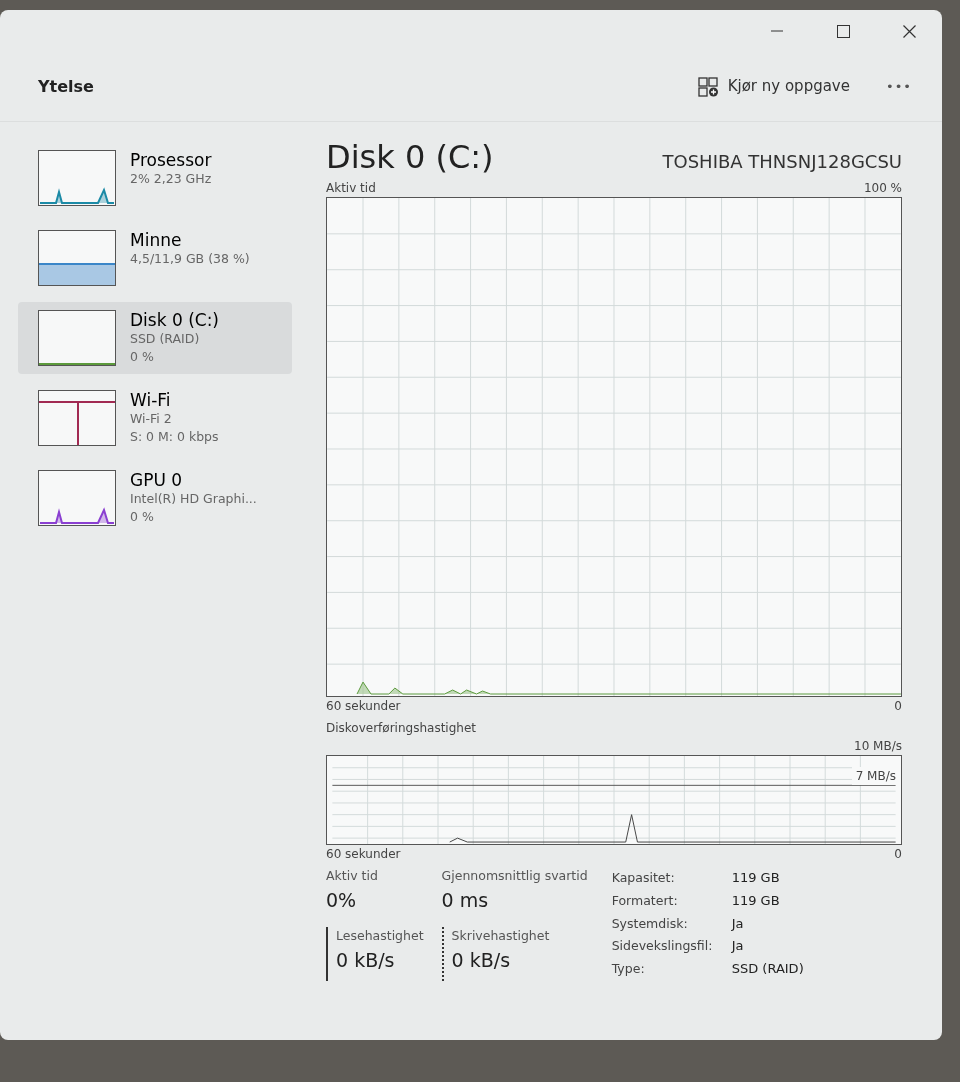 This screenshot has height=1082, width=960. Describe the element at coordinates (708, 86) in the screenshot. I see `new-task-icon` at that location.